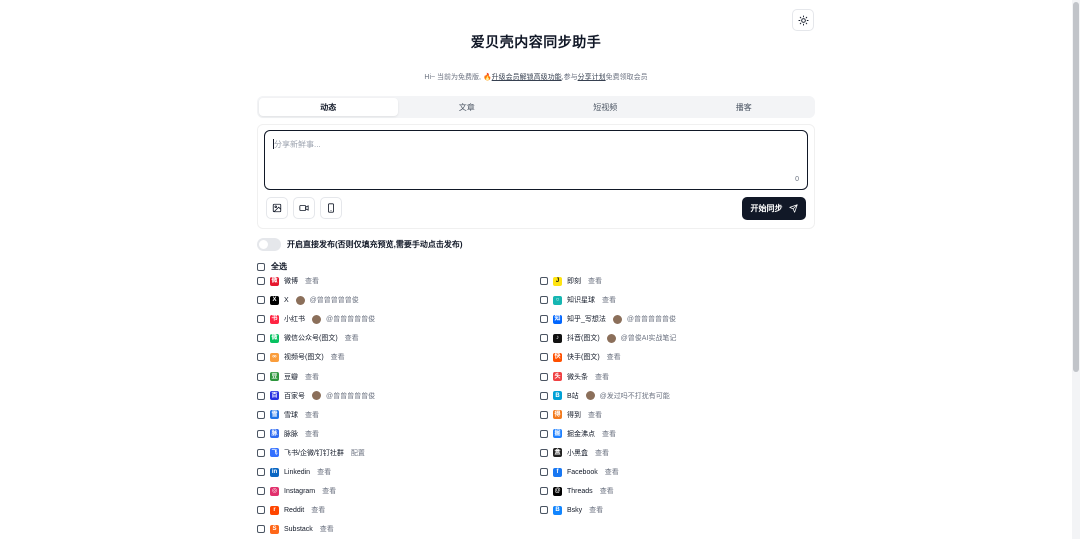 This screenshot has width=1080, height=539. What do you see at coordinates (277, 208) in the screenshot?
I see `add-image-button` at bounding box center [277, 208].